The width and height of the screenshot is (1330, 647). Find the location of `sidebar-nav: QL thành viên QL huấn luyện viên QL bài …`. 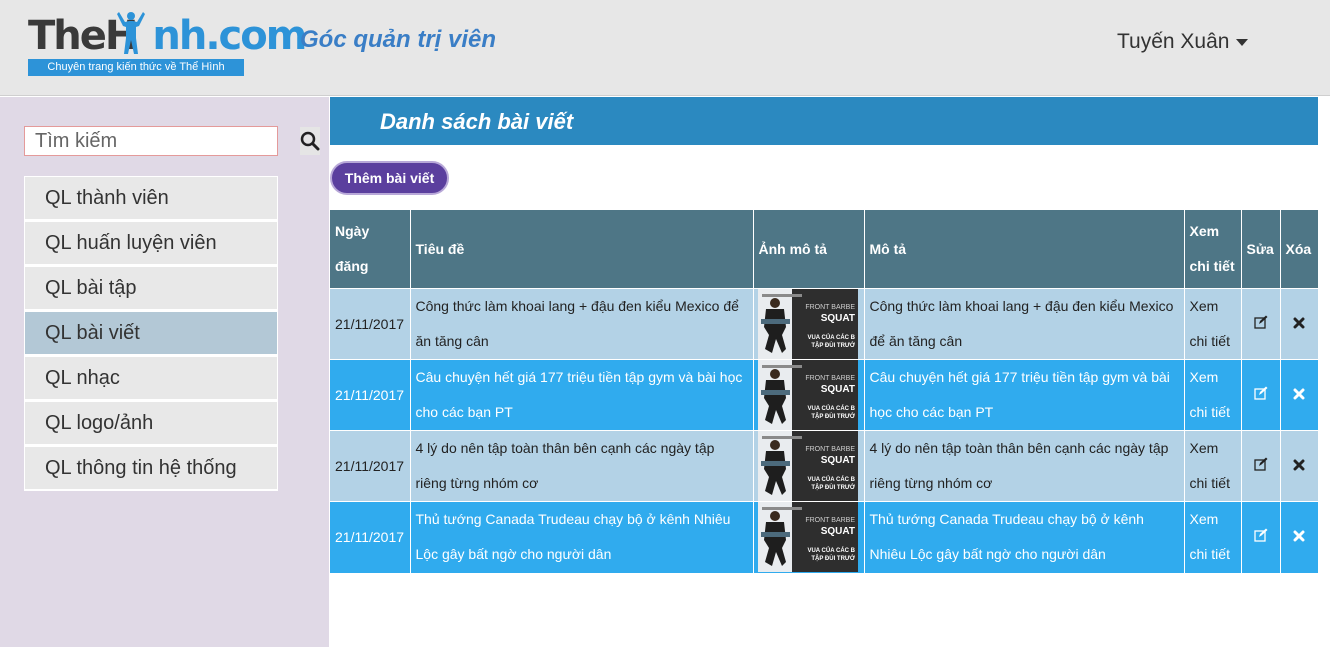

sidebar-nav: QL thành viên QL huấn luyện viên QL bài … is located at coordinates (151, 333).